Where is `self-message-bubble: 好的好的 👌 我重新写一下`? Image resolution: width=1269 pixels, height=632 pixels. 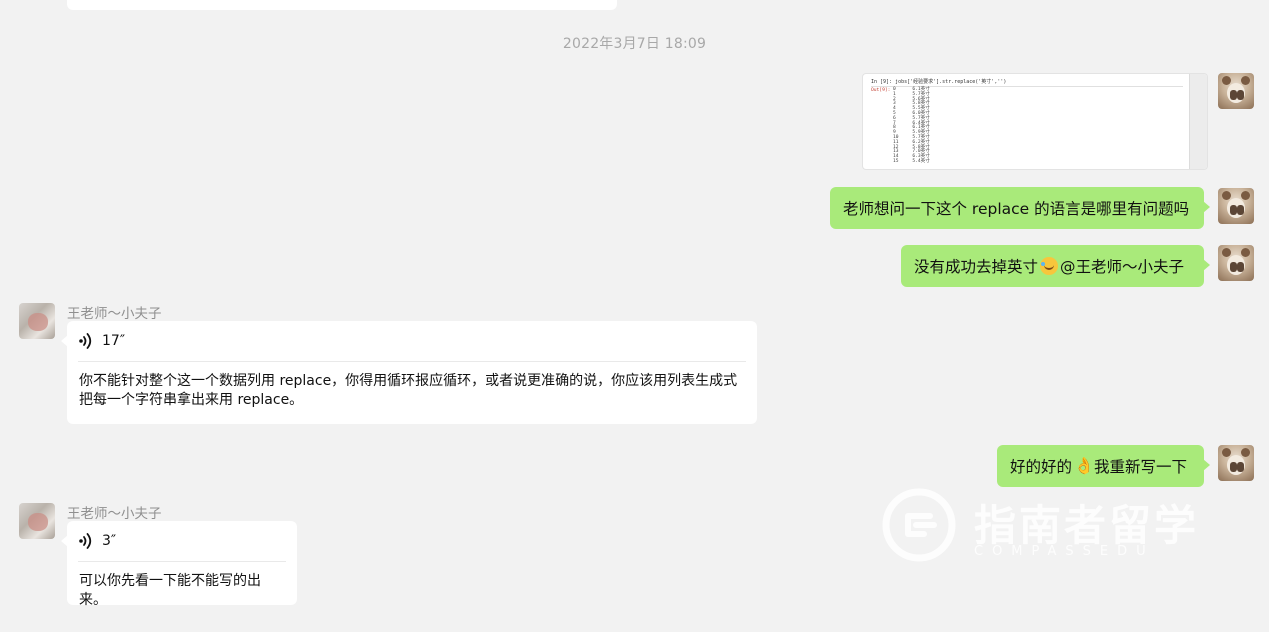
self-message-bubble: 好的好的 👌 我重新写一下 is located at coordinates (1103, 466).